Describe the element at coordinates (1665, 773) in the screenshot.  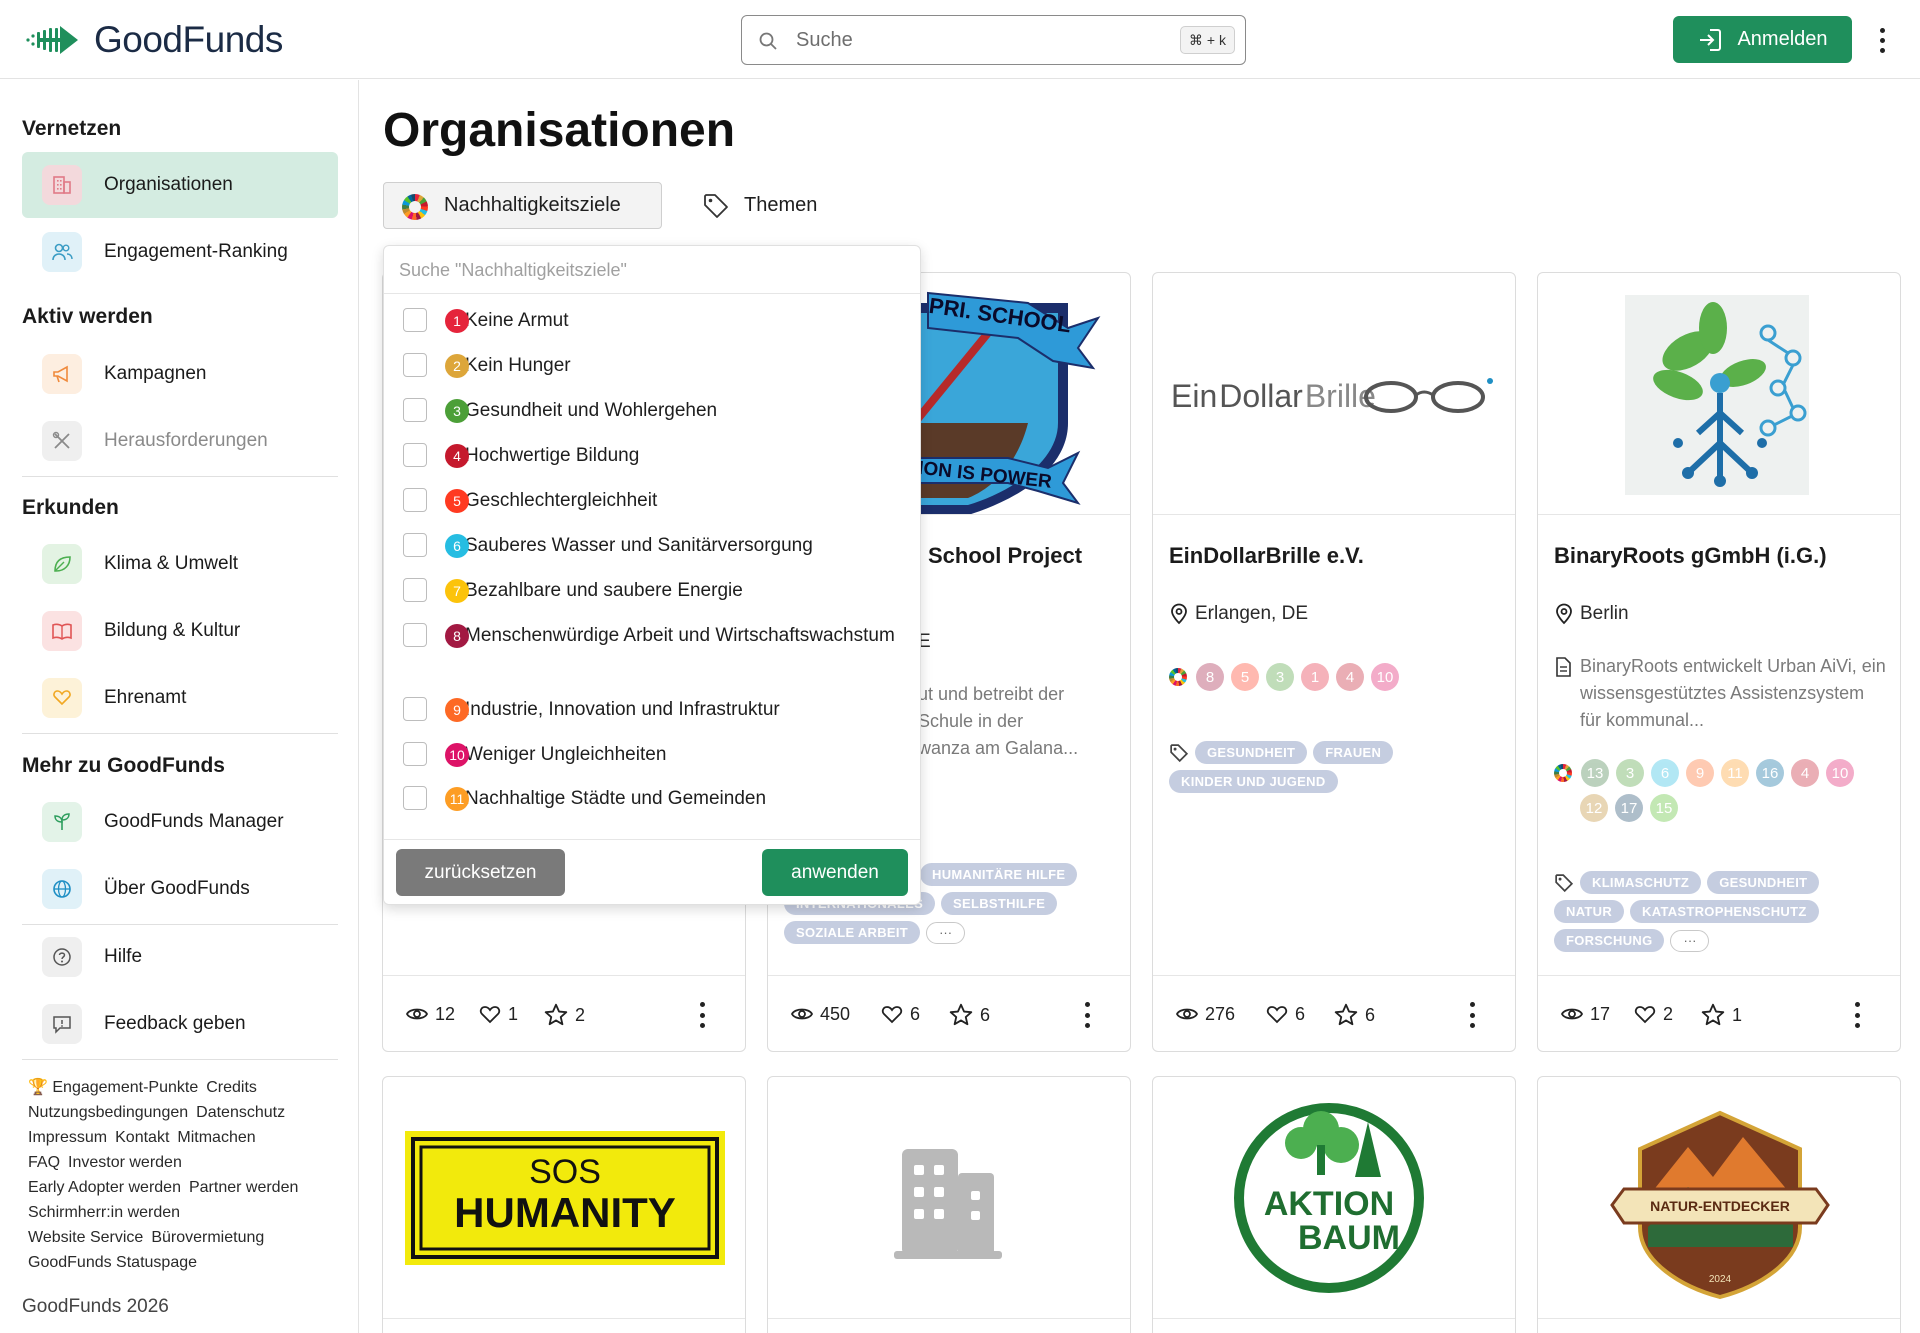
I see `sdg-badge: 6` at that location.